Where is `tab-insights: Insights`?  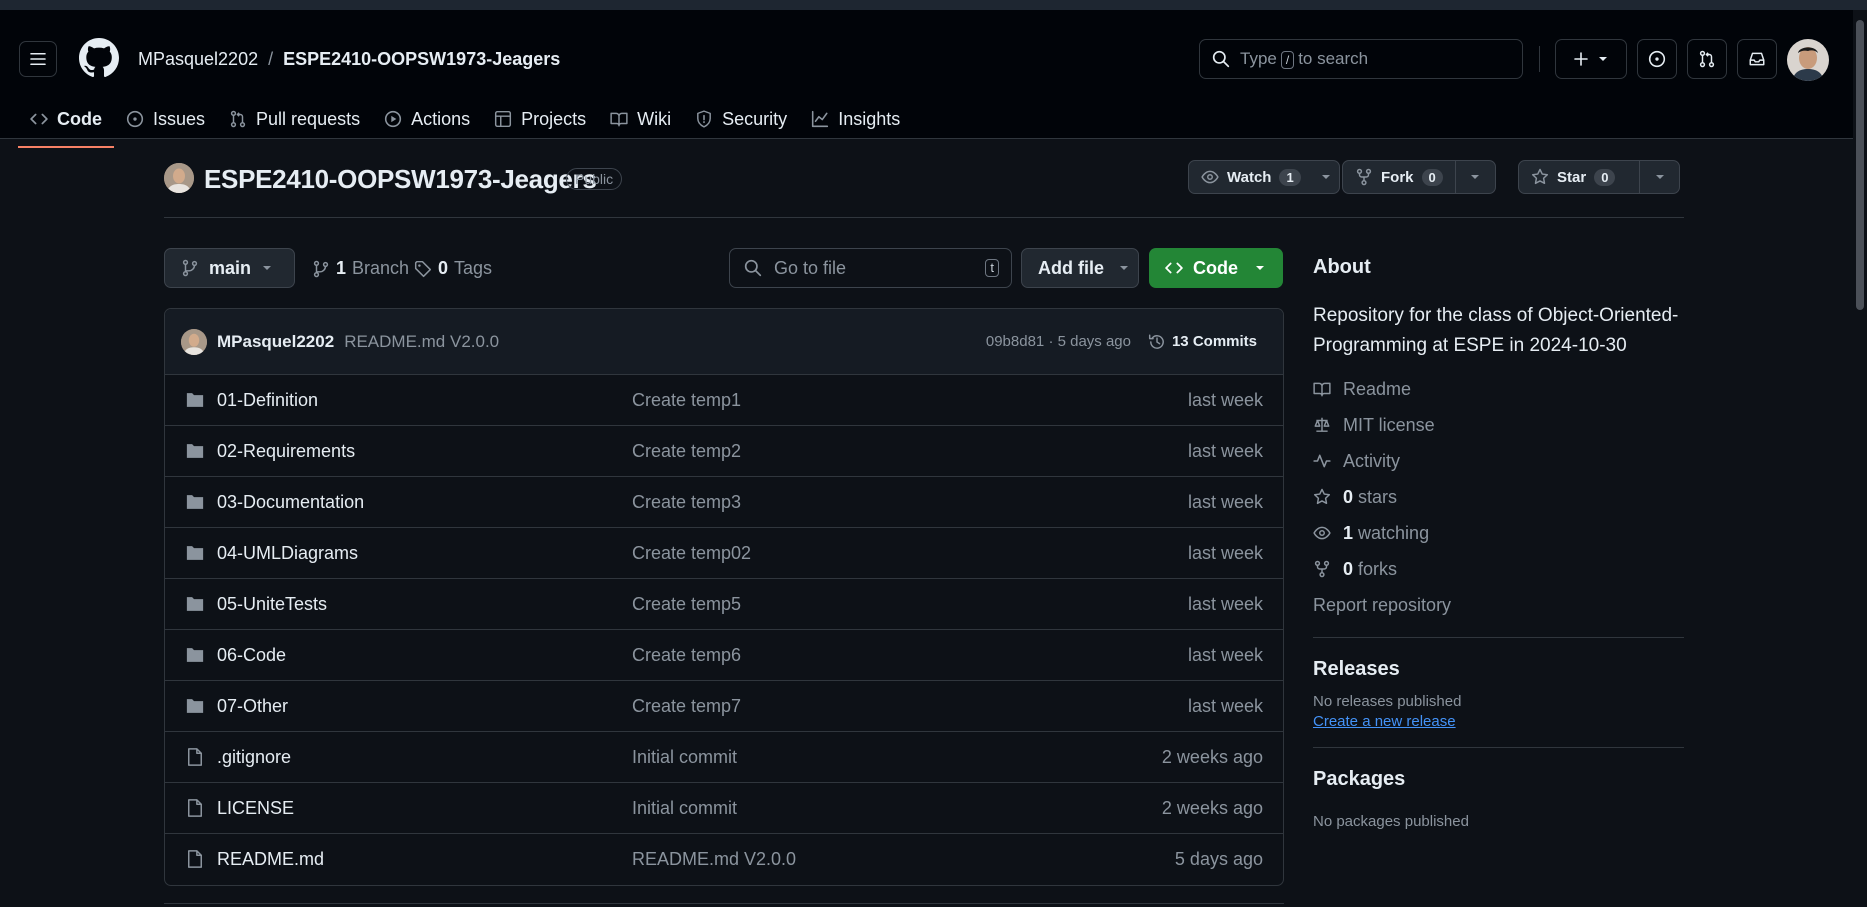
tab-insights: Insights is located at coordinates (855, 119).